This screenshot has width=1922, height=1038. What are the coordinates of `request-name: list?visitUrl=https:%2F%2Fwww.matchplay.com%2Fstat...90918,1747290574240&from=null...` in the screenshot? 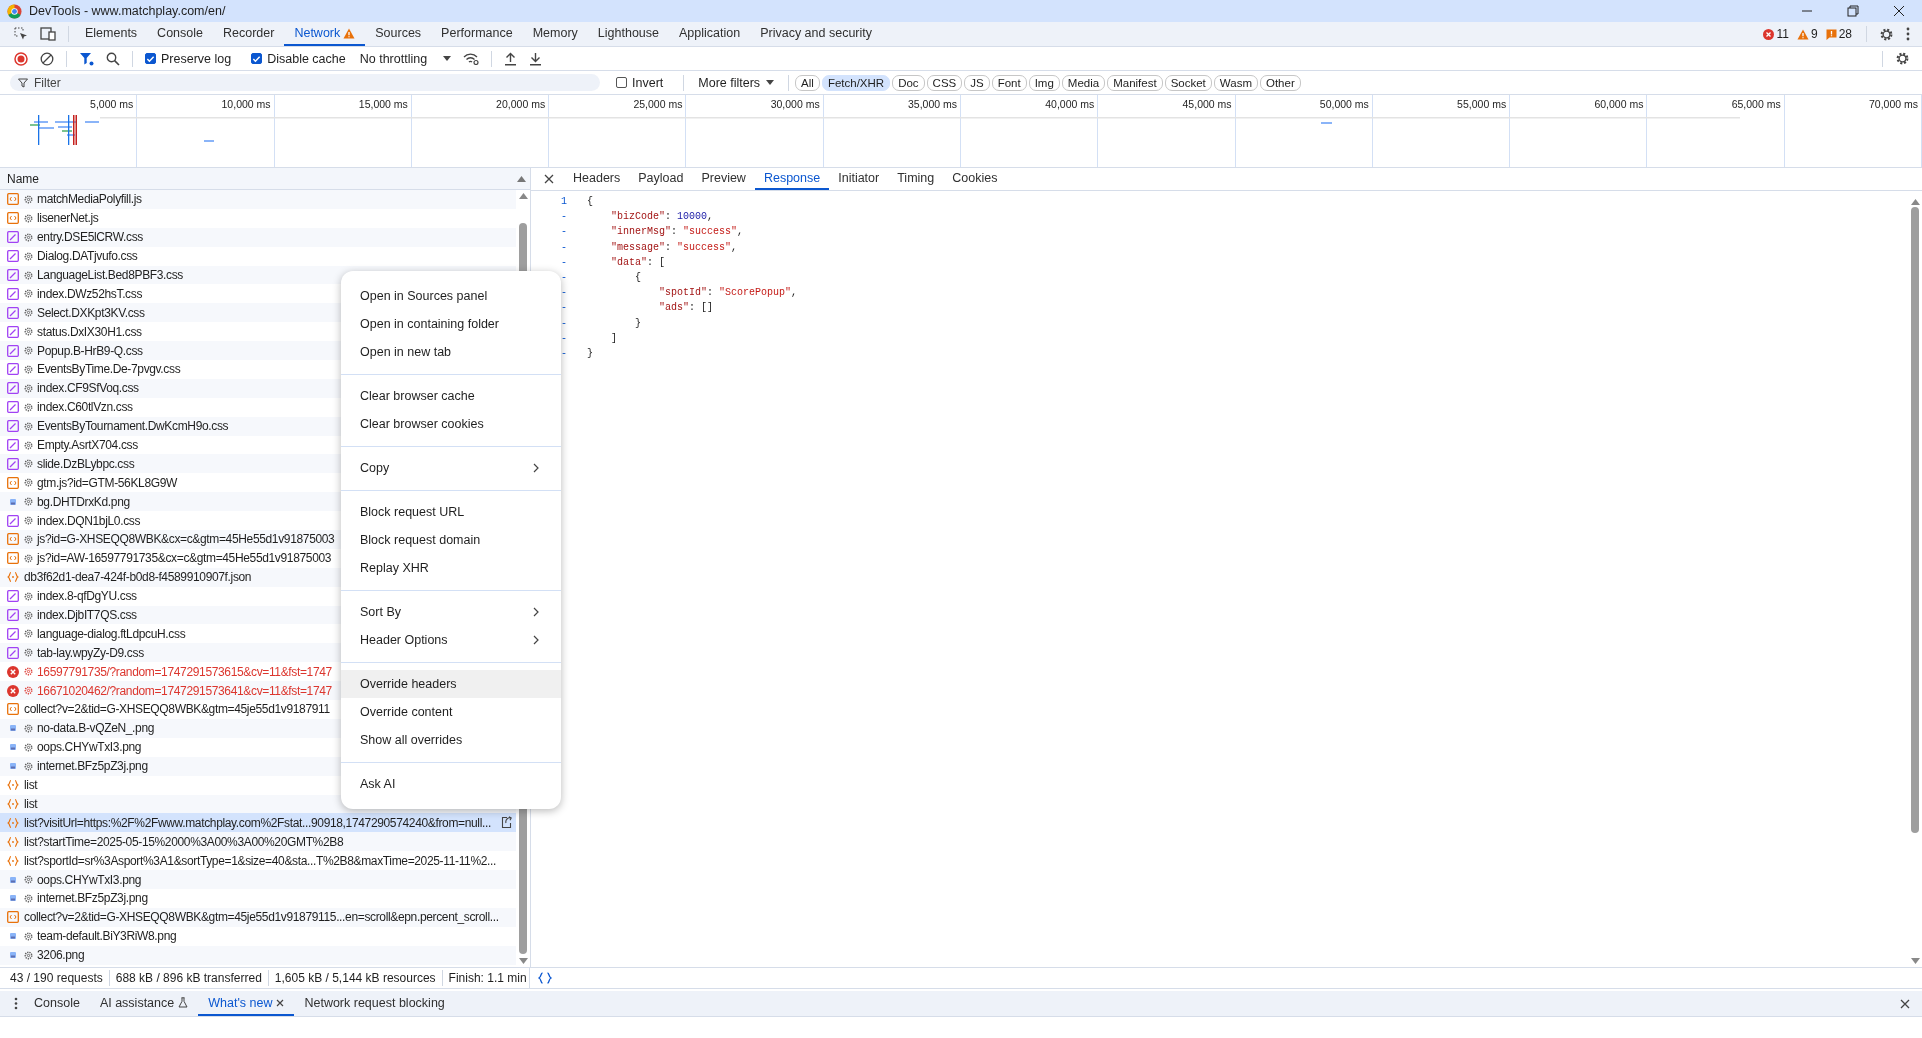 It's located at (257, 822).